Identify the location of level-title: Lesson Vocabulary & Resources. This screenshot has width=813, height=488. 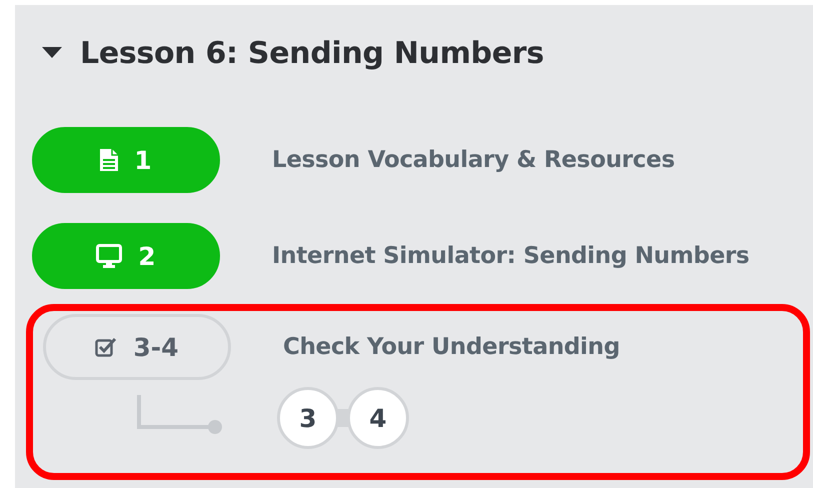
(473, 160).